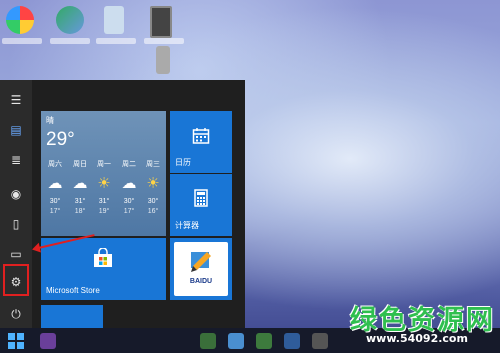 Image resolution: width=500 pixels, height=353 pixels. I want to click on windows-start-icon, so click(16, 341).